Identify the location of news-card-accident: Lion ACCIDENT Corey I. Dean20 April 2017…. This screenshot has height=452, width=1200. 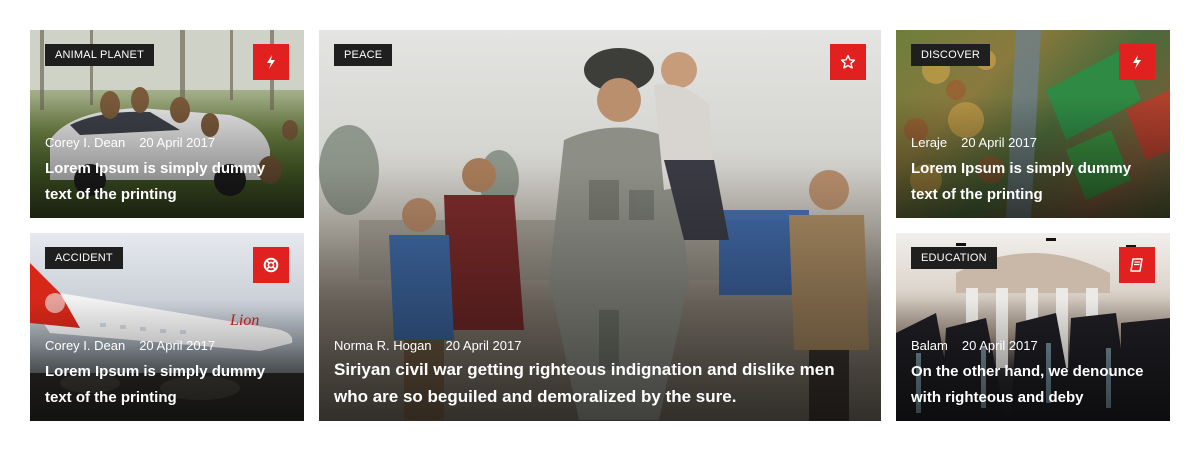
(167, 327).